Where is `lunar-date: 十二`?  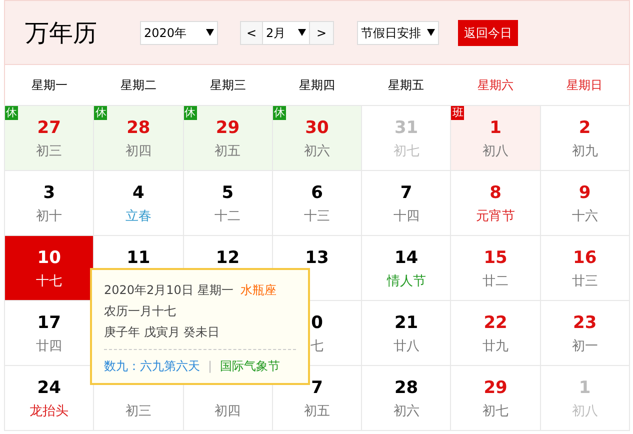
lunar-date: 十二 is located at coordinates (227, 217).